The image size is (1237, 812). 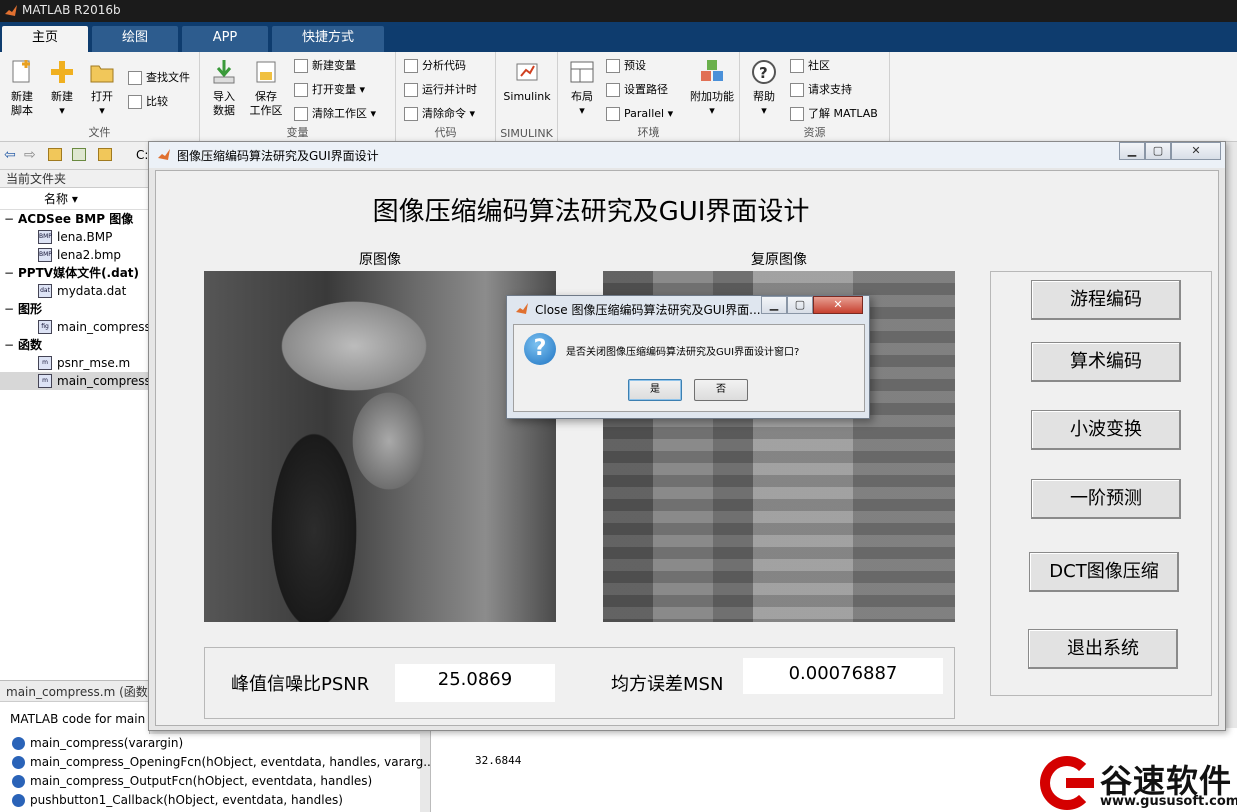 I want to click on analyze-code-button: 分析代码, so click(x=435, y=66).